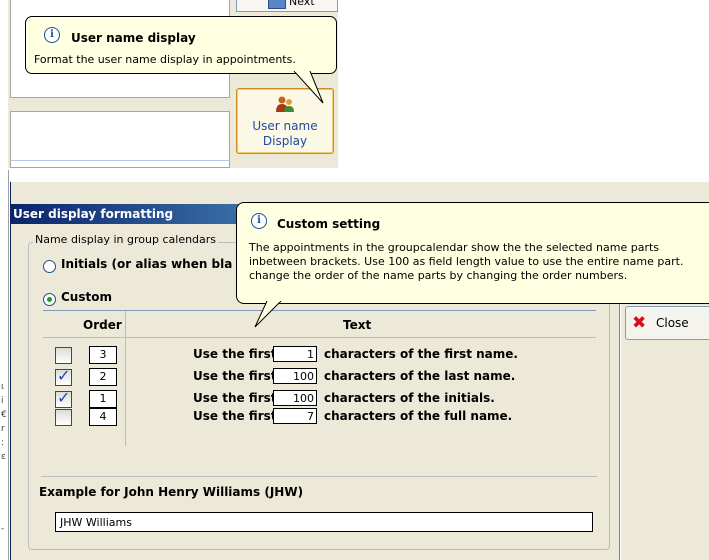  Describe the element at coordinates (103, 417) in the screenshot. I see `order-field: 4` at that location.